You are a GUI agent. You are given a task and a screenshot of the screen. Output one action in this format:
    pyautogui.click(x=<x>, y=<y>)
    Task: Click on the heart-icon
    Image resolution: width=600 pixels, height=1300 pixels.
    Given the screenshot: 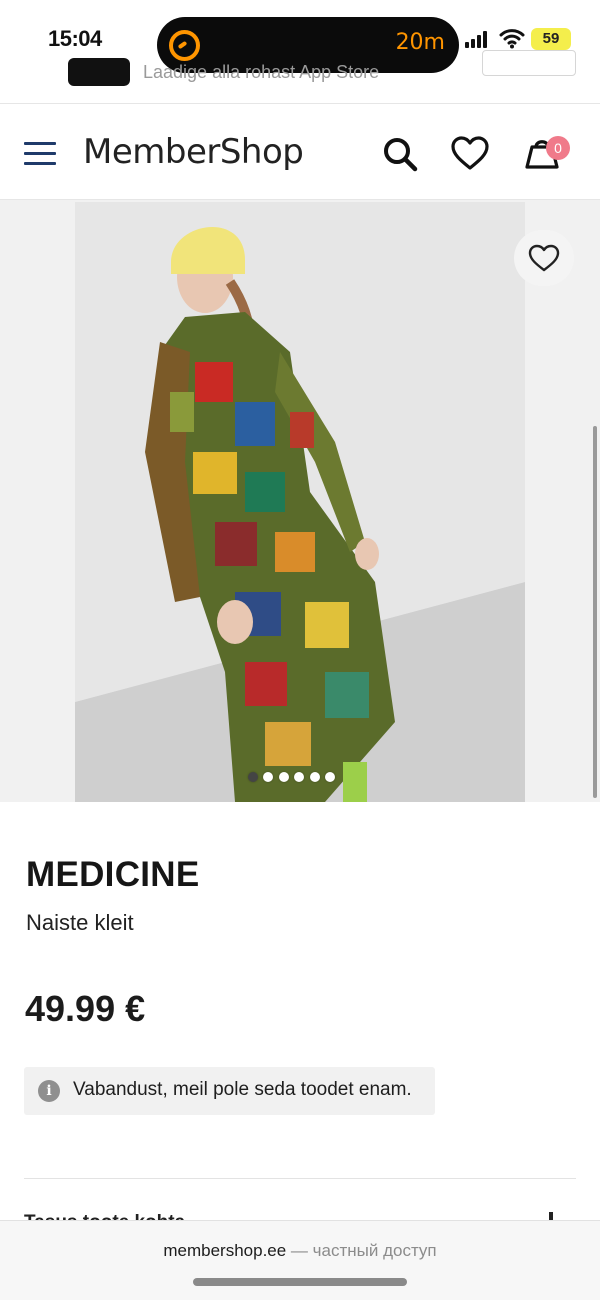 What is the action you would take?
    pyautogui.click(x=544, y=258)
    